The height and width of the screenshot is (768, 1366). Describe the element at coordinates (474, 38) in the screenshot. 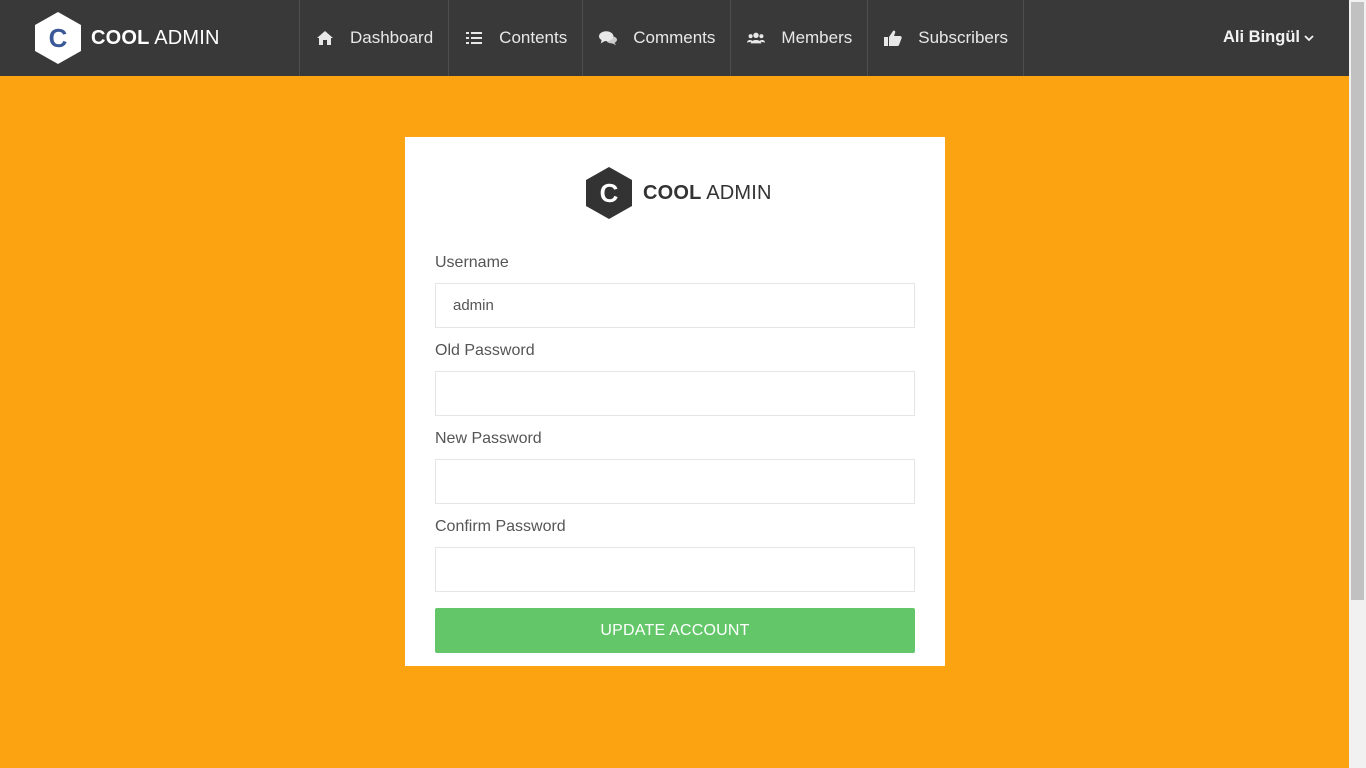

I see `list-icon` at that location.